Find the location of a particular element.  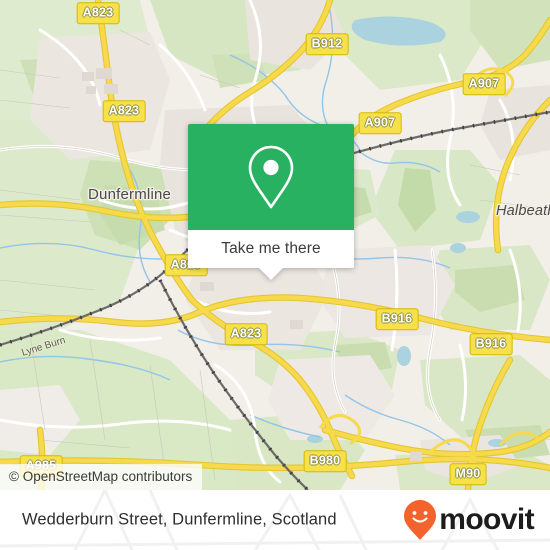

road-shield-a823-south: A823 is located at coordinates (246, 334).